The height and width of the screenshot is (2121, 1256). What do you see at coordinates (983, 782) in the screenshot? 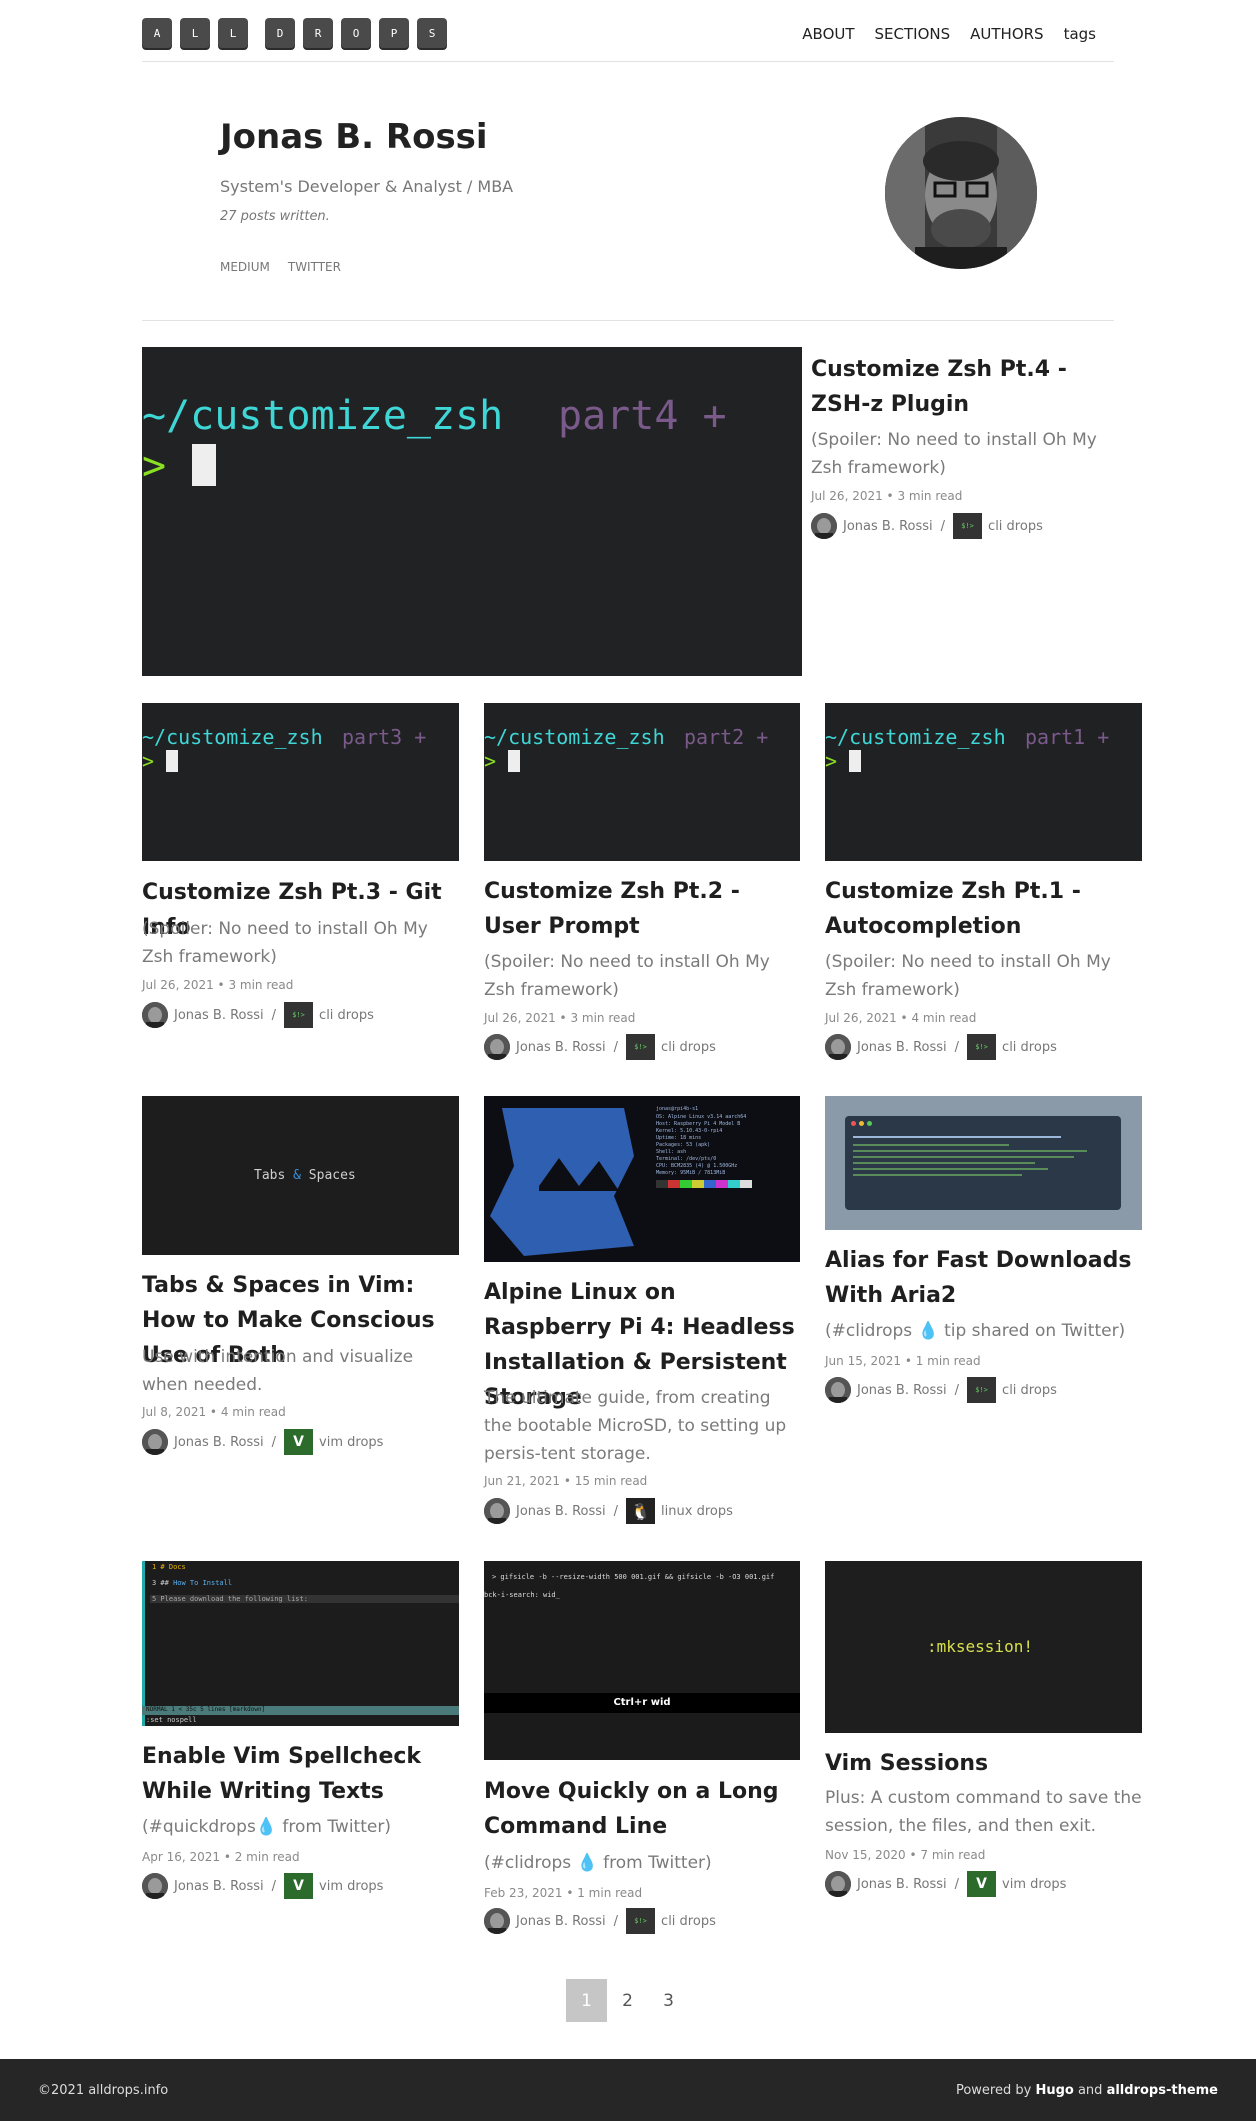
I see `post-thumbnail: ~/customize_zsh part1 + >` at bounding box center [983, 782].